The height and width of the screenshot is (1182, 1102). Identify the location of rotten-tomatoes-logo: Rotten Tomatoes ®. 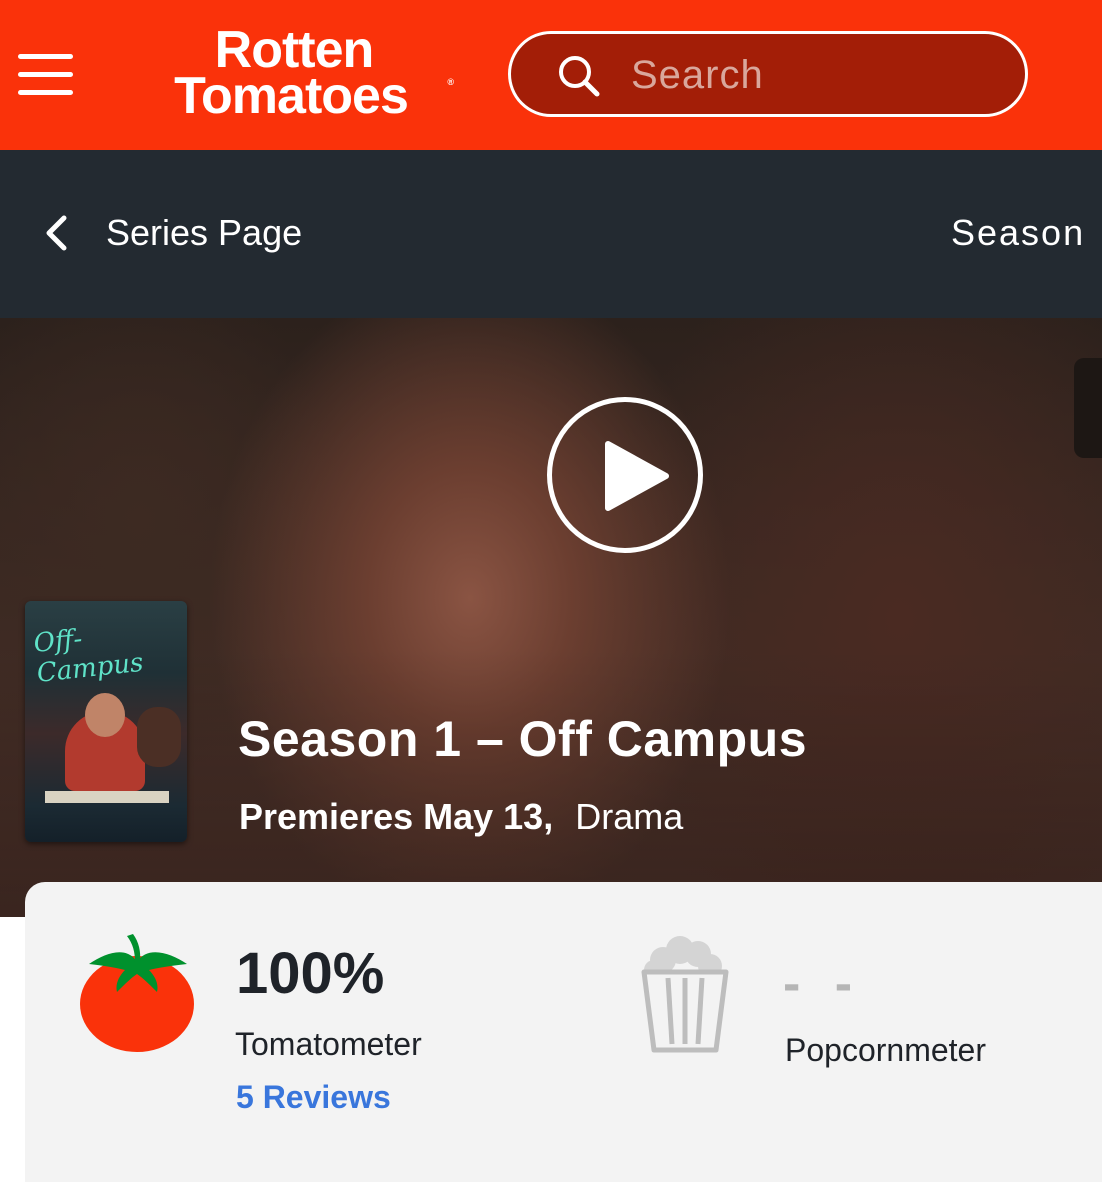
(291, 76).